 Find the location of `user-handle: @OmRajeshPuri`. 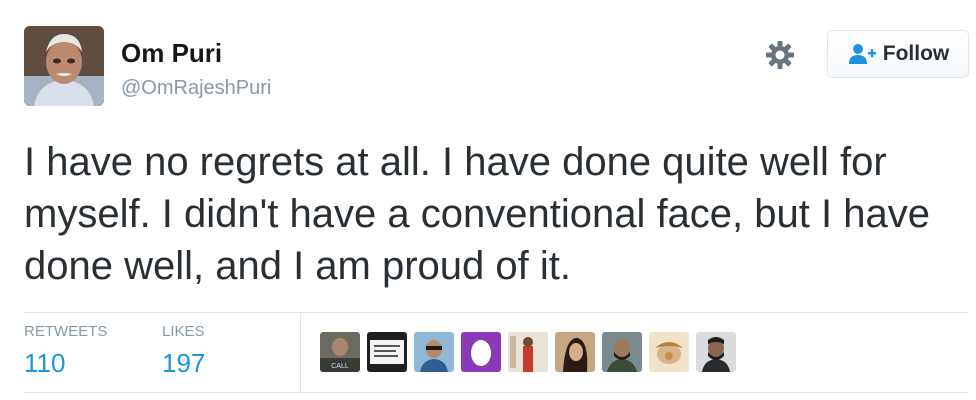

user-handle: @OmRajeshPuri is located at coordinates (196, 88).